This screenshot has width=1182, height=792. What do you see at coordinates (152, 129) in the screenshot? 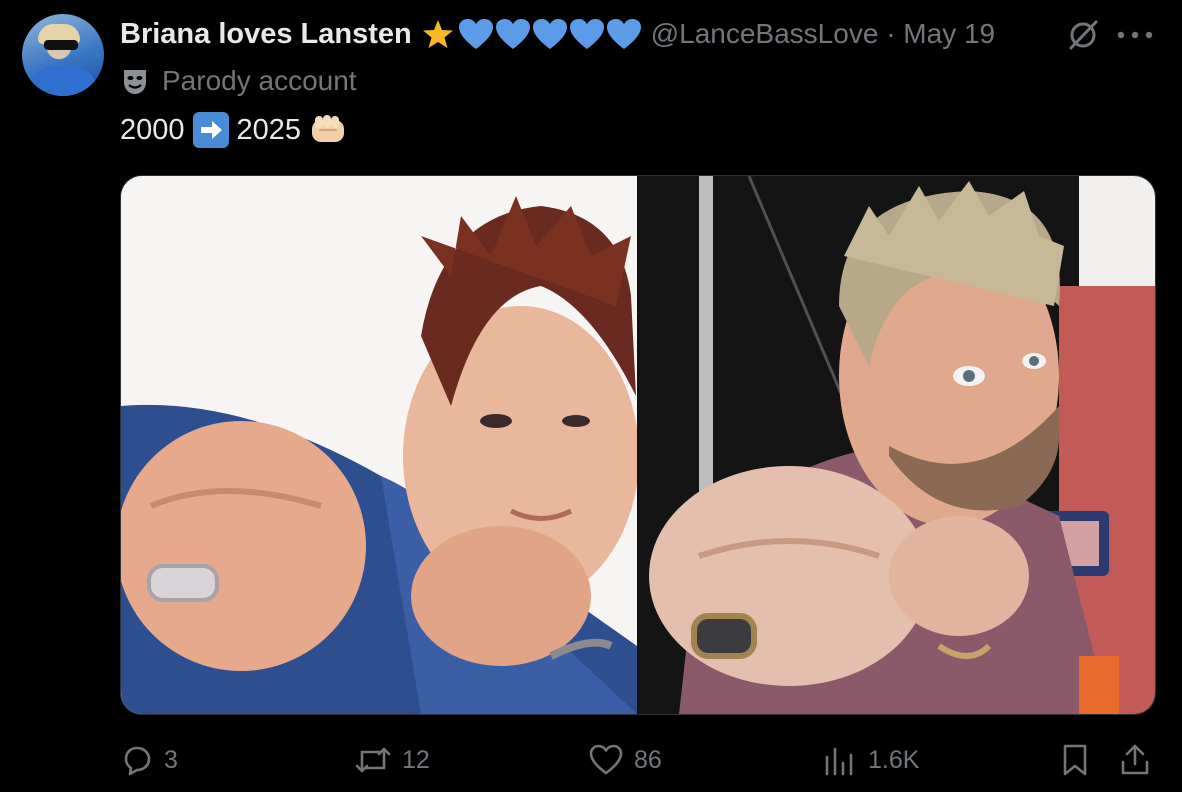
I see `tweet-text-before: 2000` at bounding box center [152, 129].